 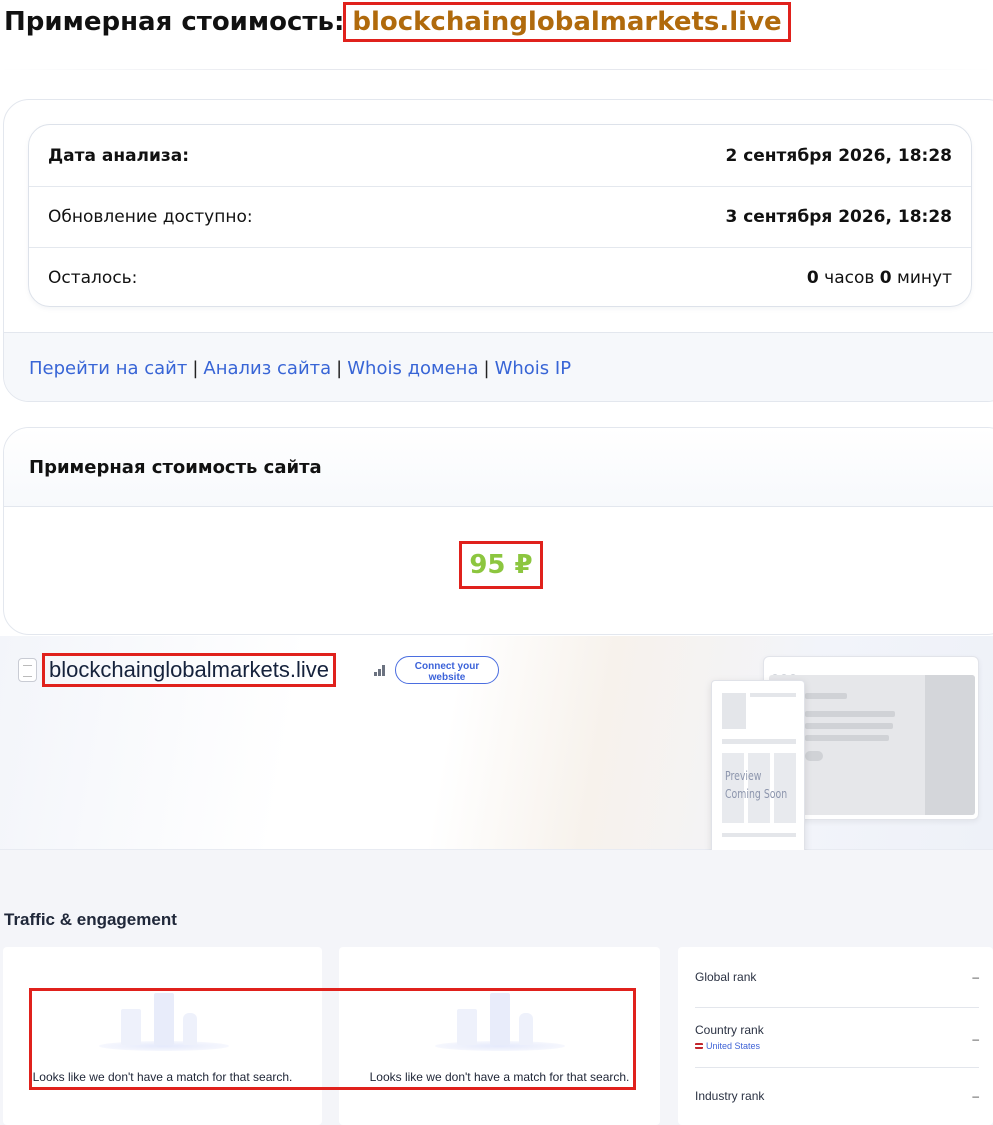 What do you see at coordinates (174, 22) in the screenshot?
I see `page-title-prefix: Примерная стоимость:` at bounding box center [174, 22].